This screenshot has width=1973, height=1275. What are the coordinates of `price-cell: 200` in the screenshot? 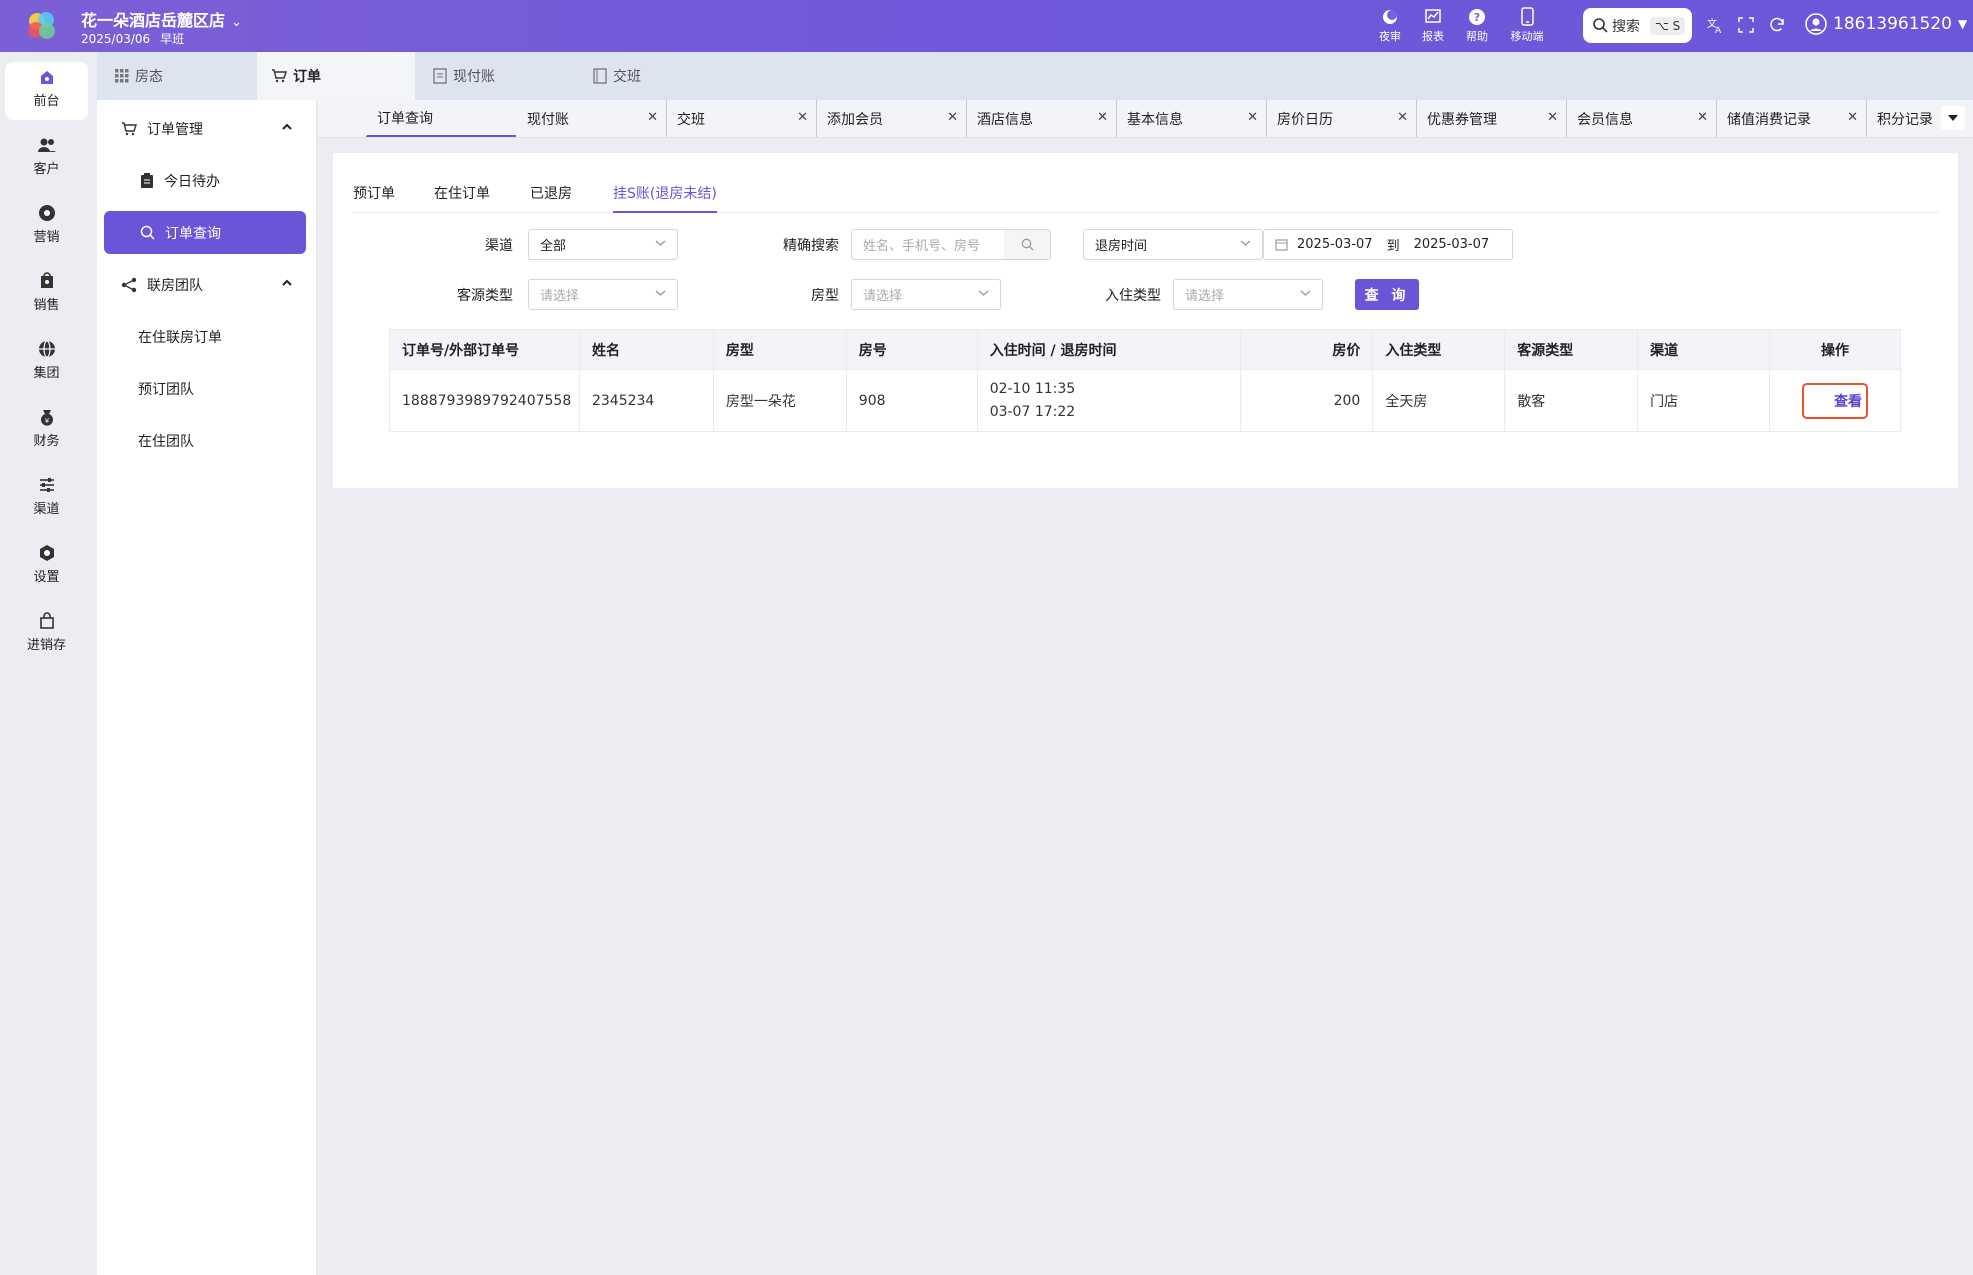 It's located at (1307, 400).